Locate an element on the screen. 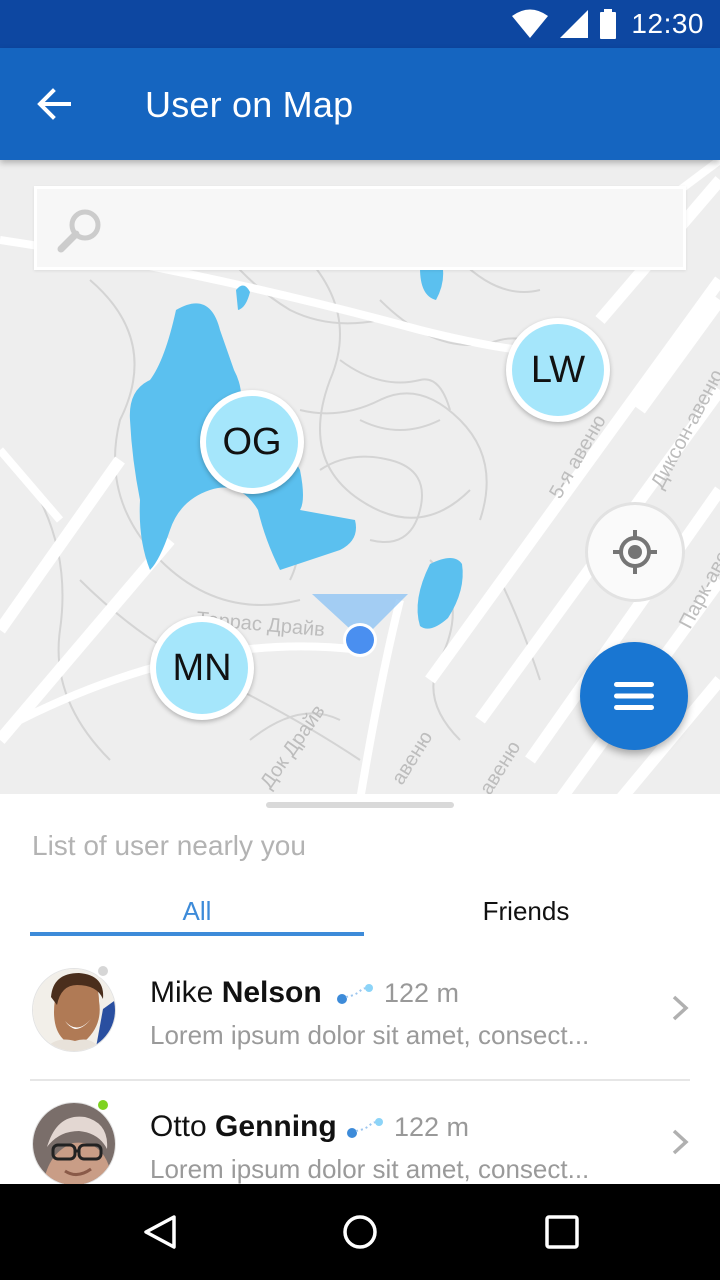  back-button is located at coordinates (54, 104).